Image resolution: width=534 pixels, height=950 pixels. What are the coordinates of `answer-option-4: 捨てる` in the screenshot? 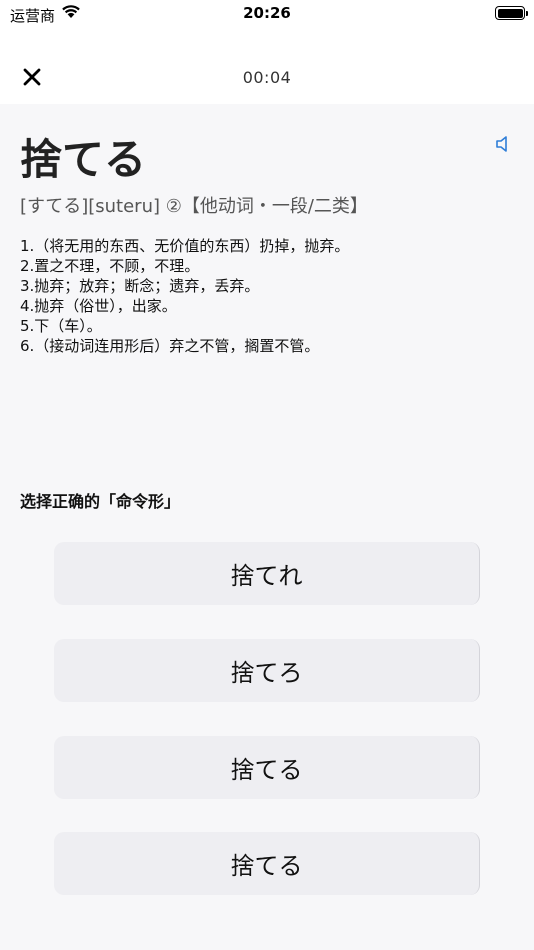 It's located at (267, 863).